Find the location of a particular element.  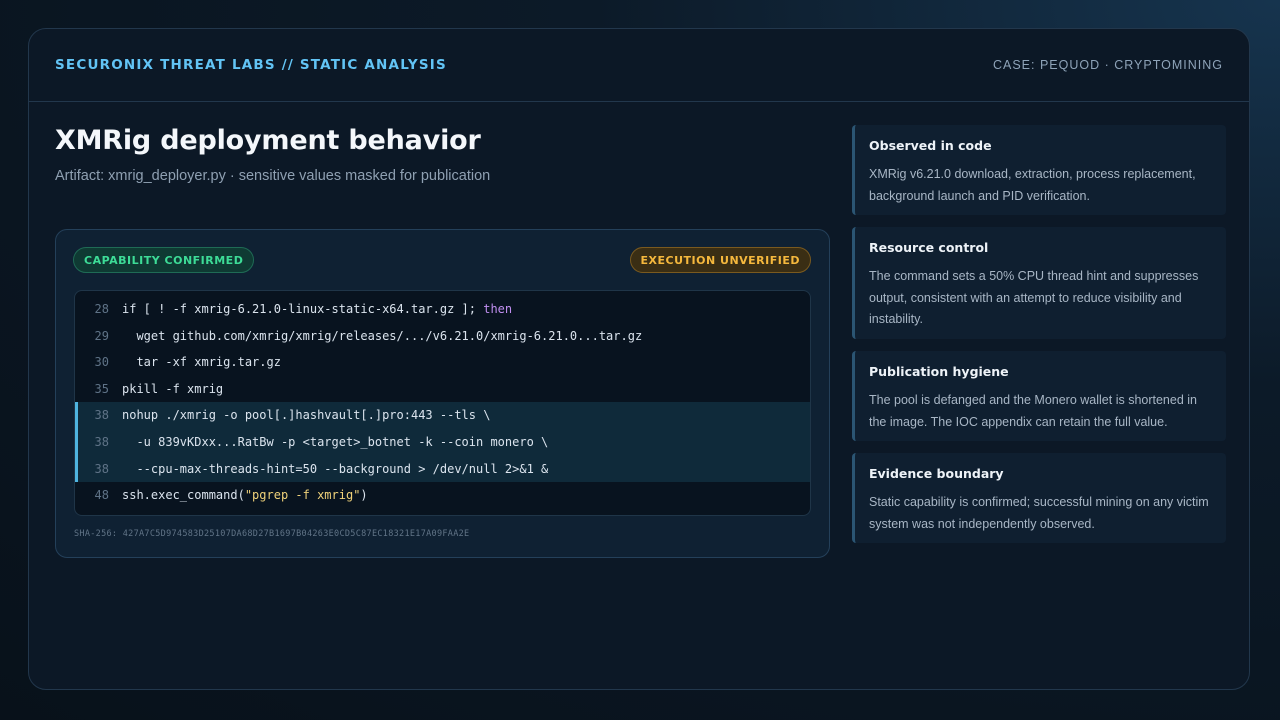

code-line: 35 pkill -f xmrig is located at coordinates (442, 389).